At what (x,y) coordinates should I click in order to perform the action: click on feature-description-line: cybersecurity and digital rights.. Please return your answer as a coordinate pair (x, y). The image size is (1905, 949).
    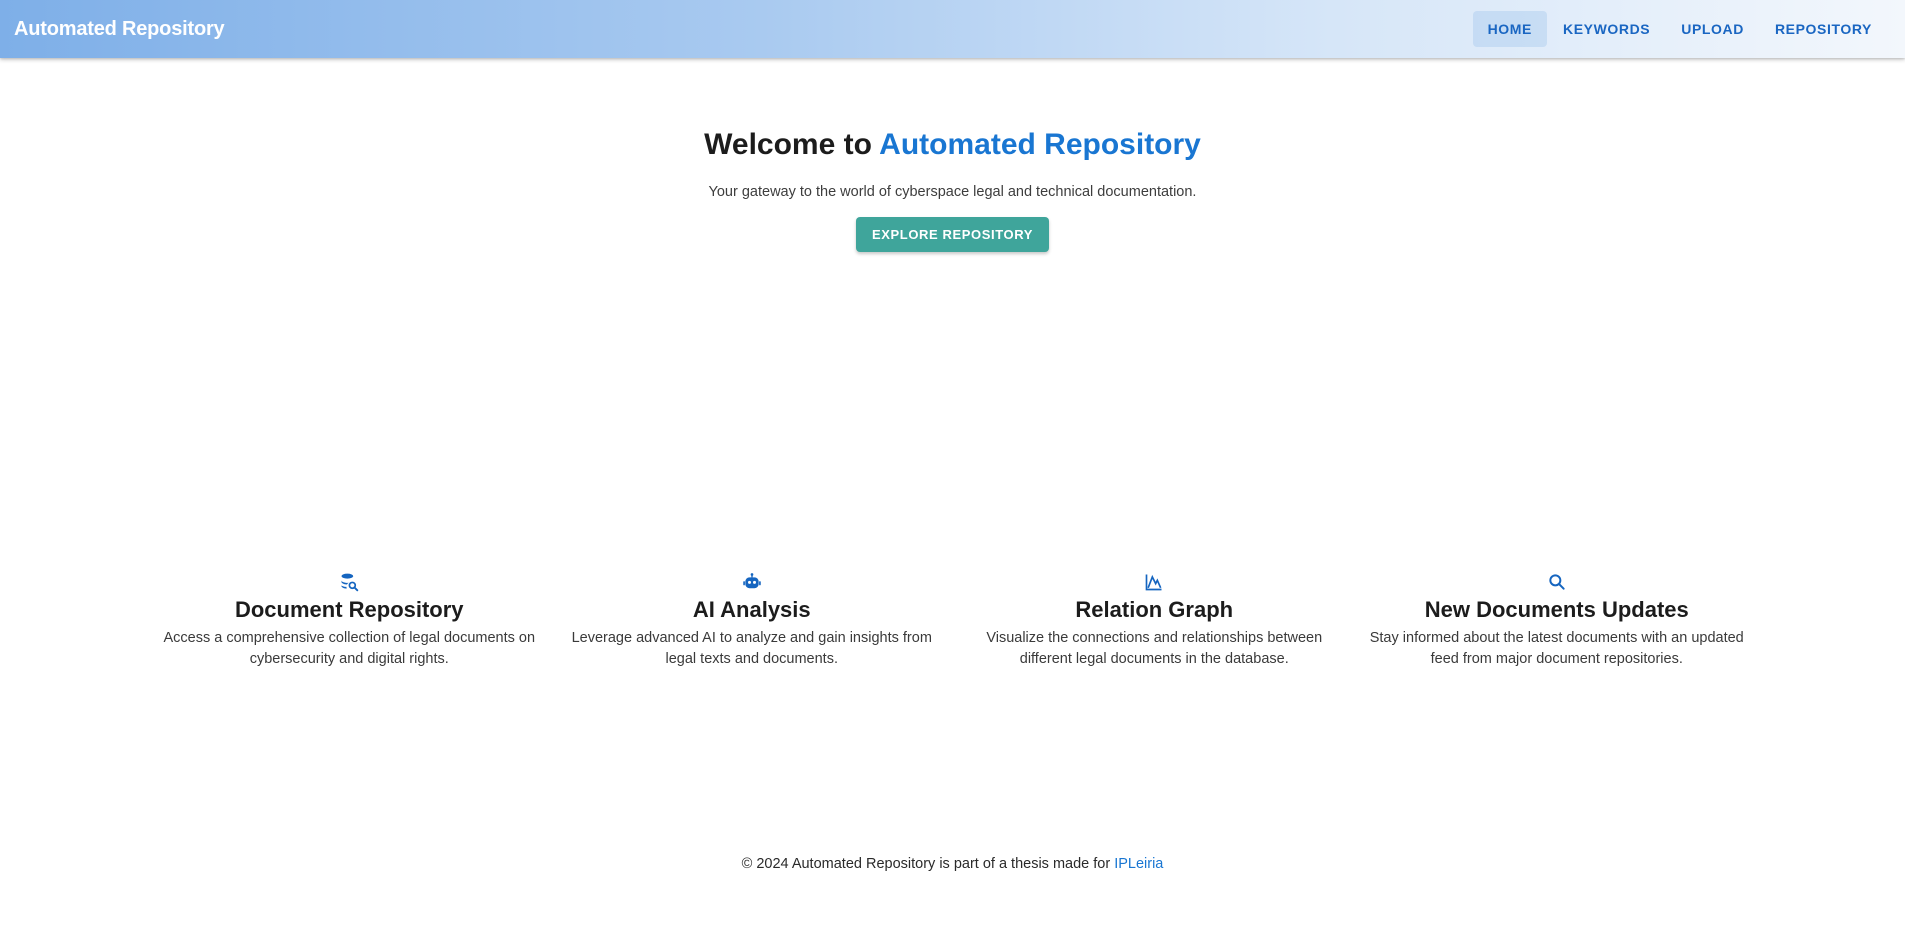
    Looking at the image, I should click on (349, 659).